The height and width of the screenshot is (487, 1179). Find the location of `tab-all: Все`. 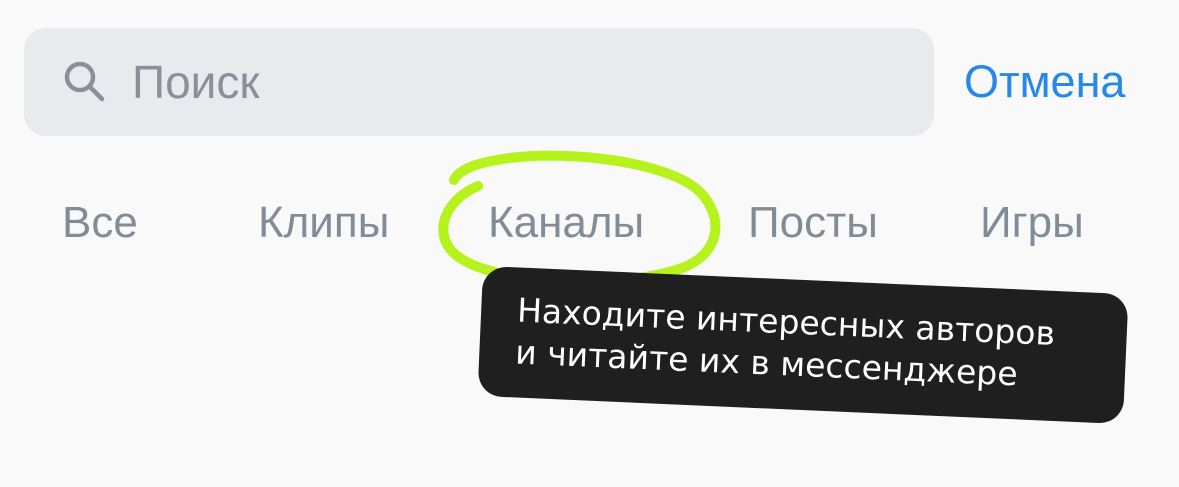

tab-all: Все is located at coordinates (100, 223).